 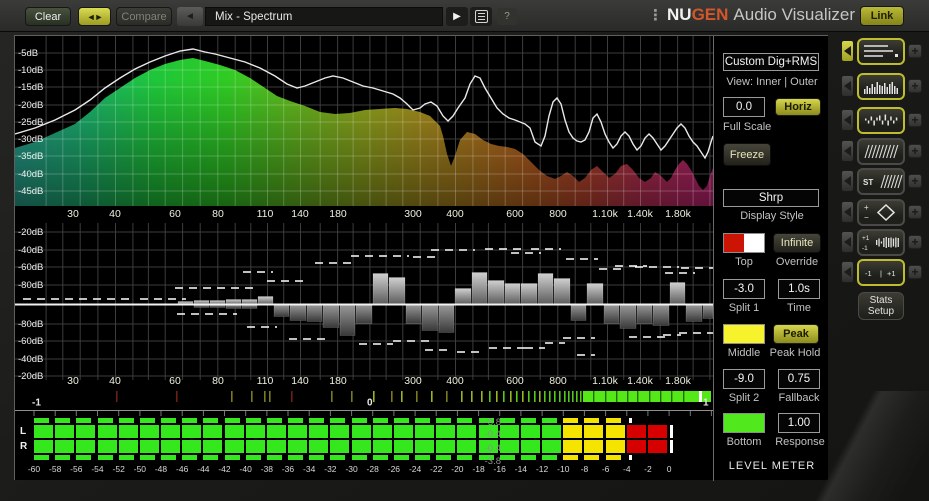 What do you see at coordinates (915, 181) in the screenshot?
I see `slot-5-add-button: +` at bounding box center [915, 181].